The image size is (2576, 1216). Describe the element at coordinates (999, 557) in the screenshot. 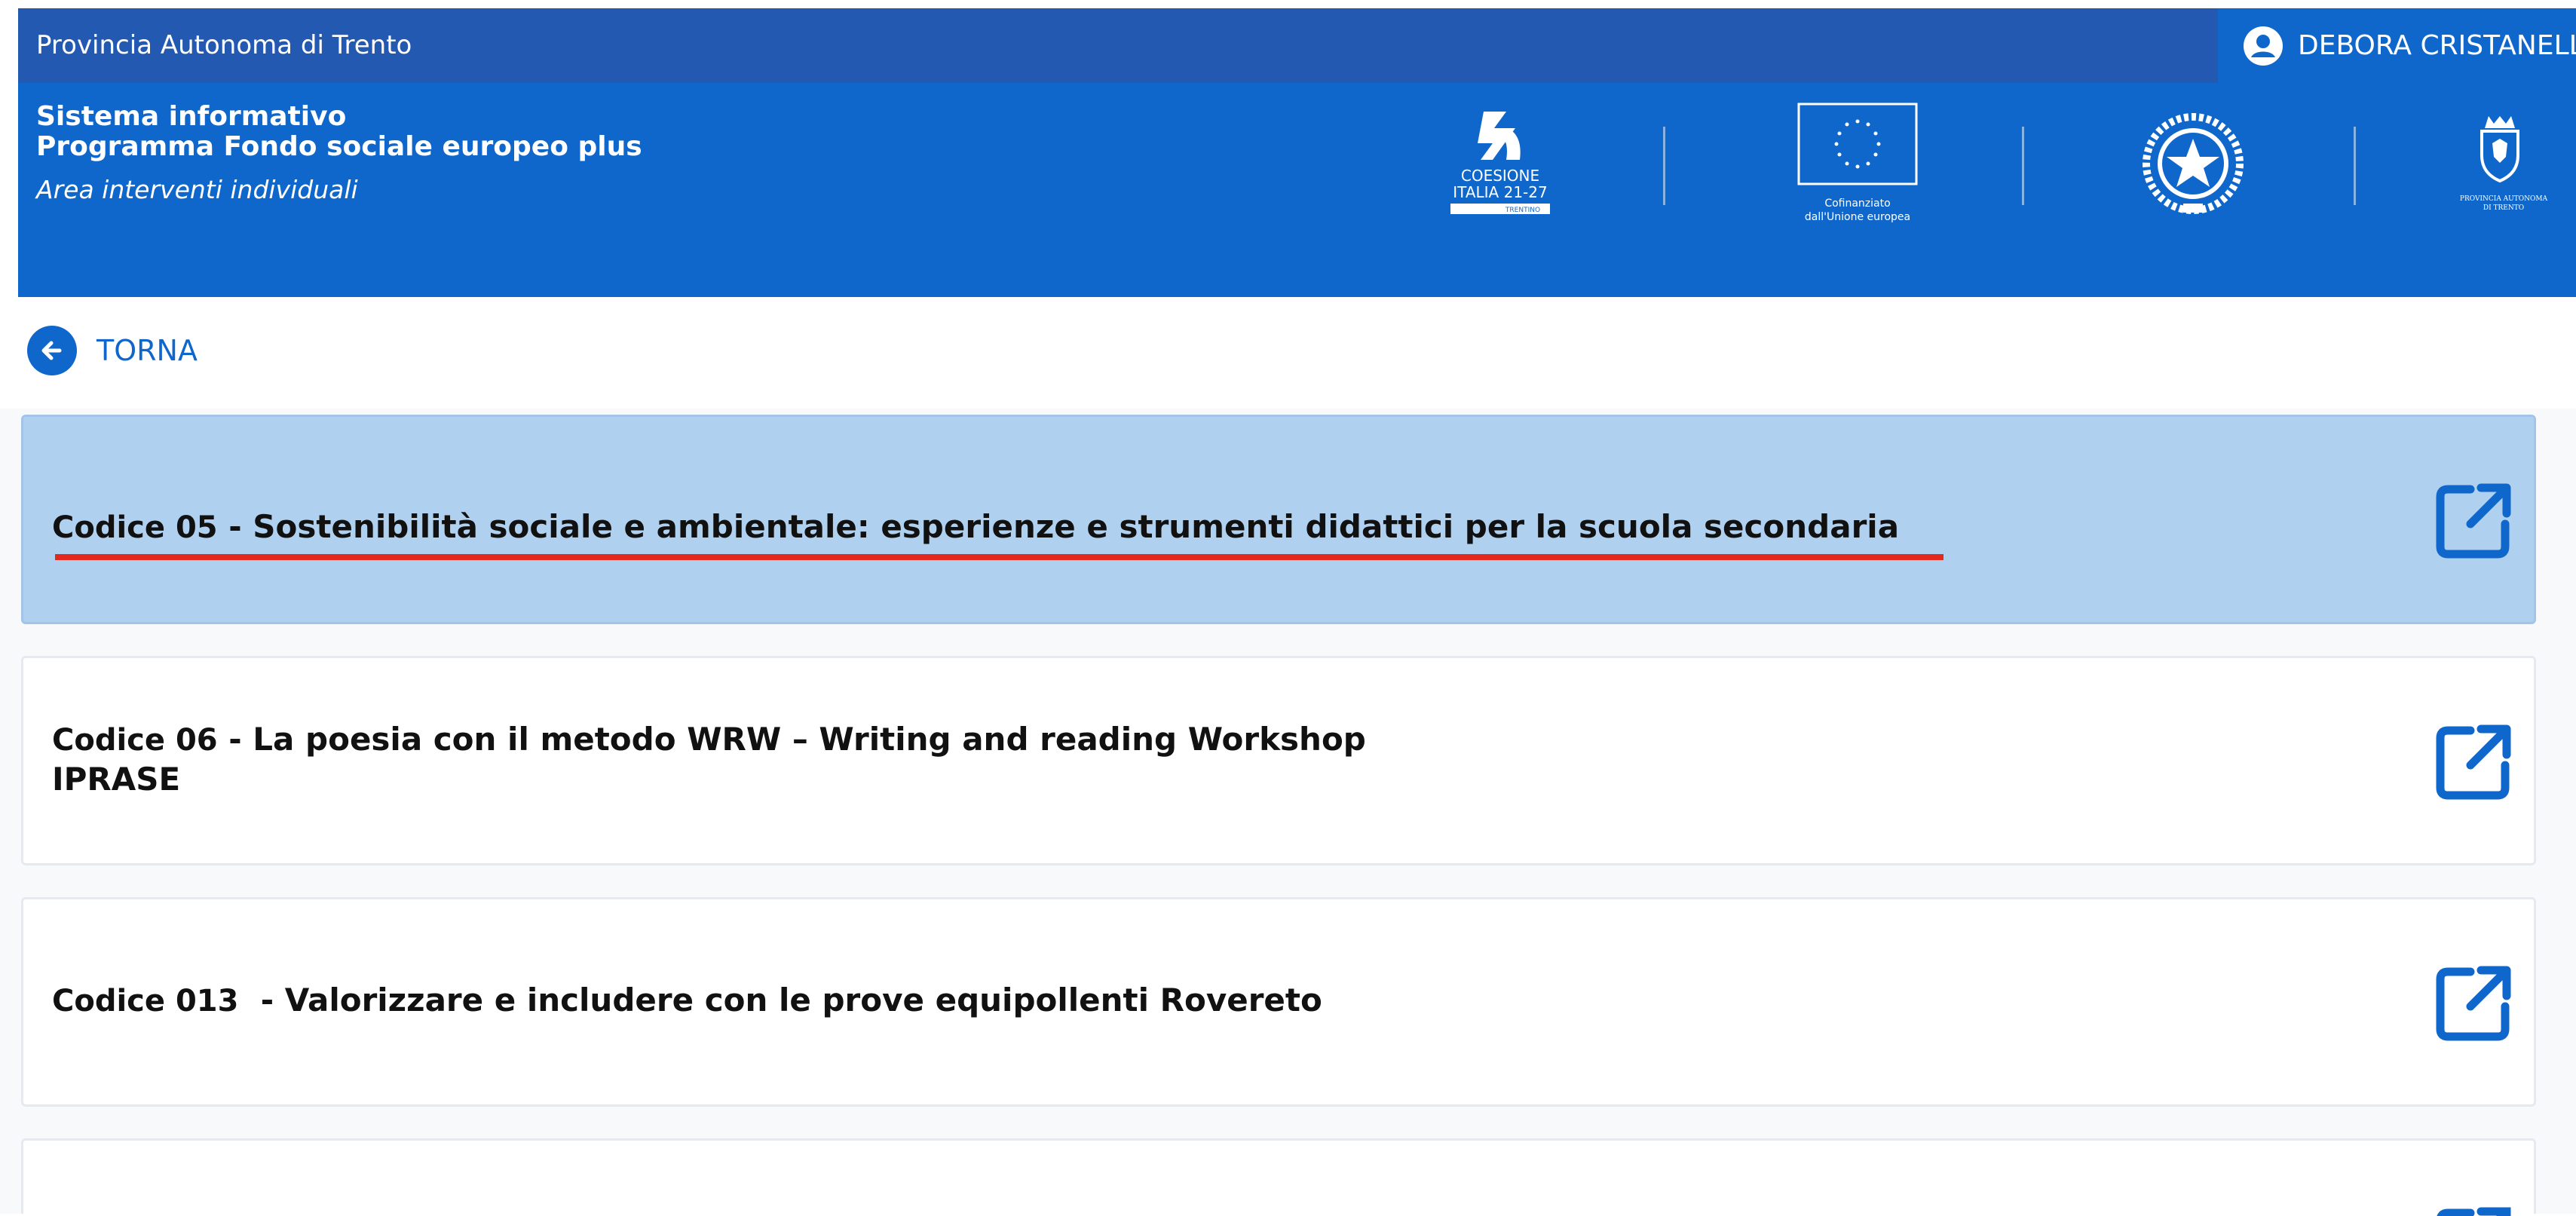

I see `highlight-underline` at that location.